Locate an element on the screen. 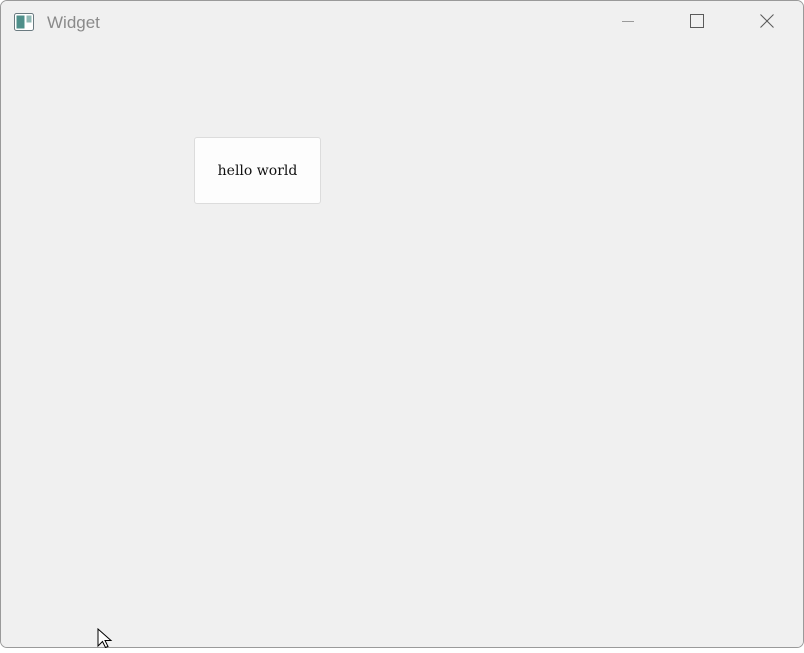  minimize-icon is located at coordinates (628, 23).